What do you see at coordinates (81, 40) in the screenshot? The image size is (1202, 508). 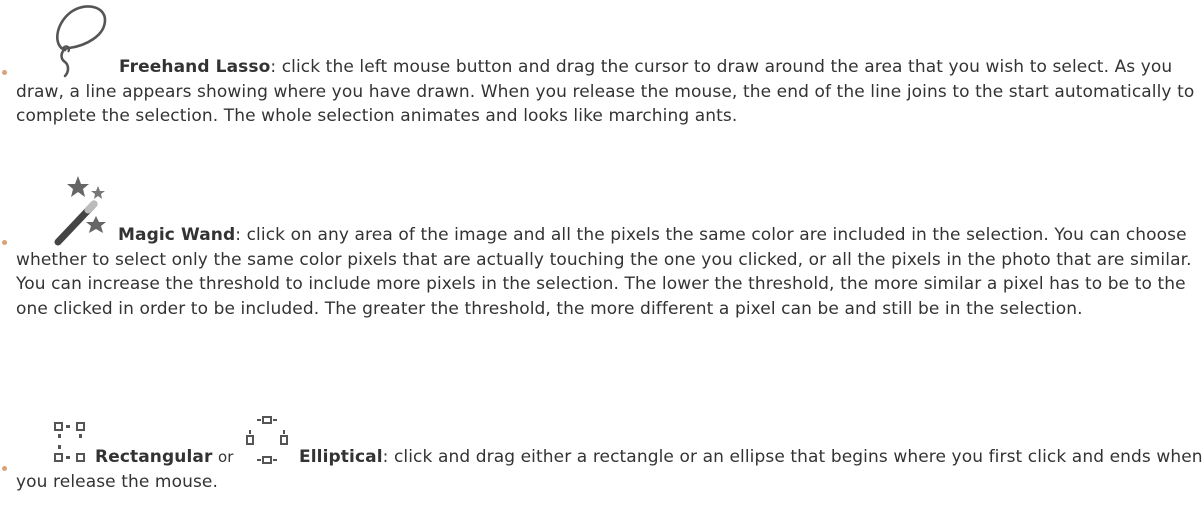 I see `lasso-icon` at bounding box center [81, 40].